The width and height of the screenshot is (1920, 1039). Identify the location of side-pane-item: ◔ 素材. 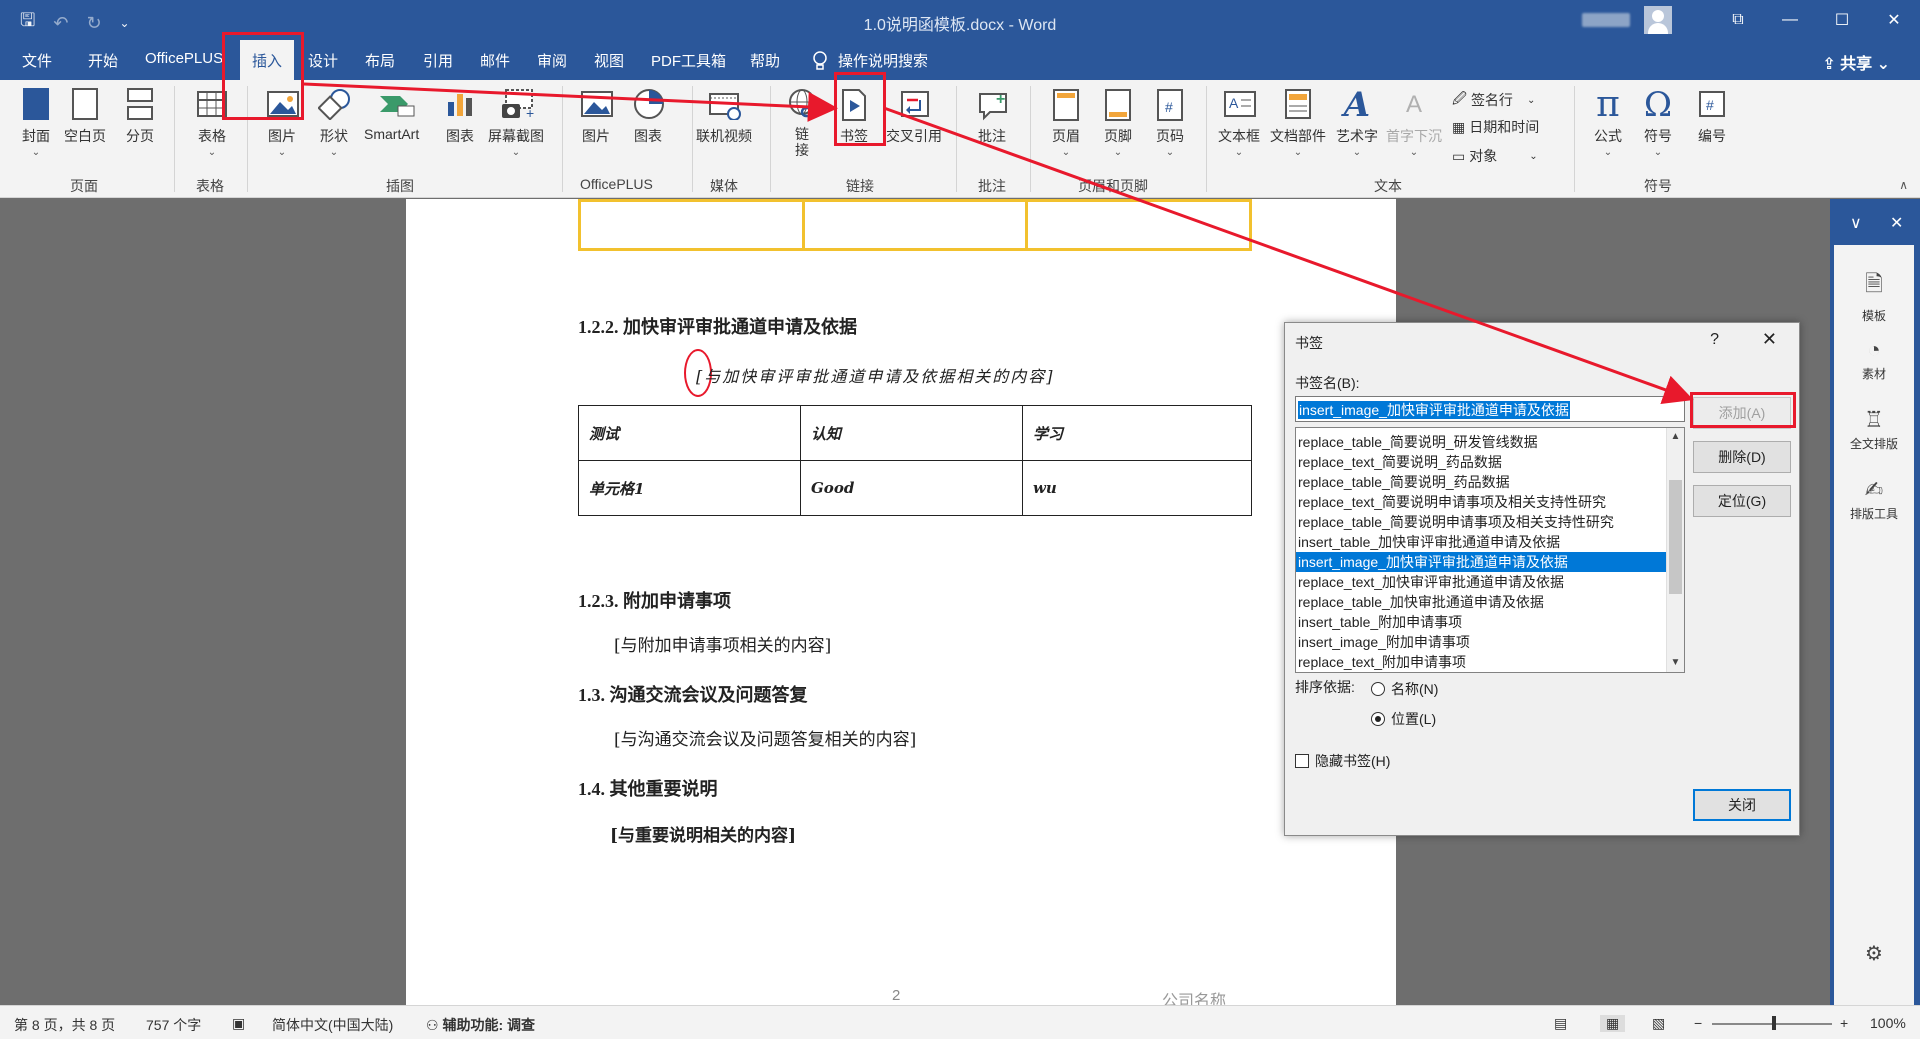
(1874, 359).